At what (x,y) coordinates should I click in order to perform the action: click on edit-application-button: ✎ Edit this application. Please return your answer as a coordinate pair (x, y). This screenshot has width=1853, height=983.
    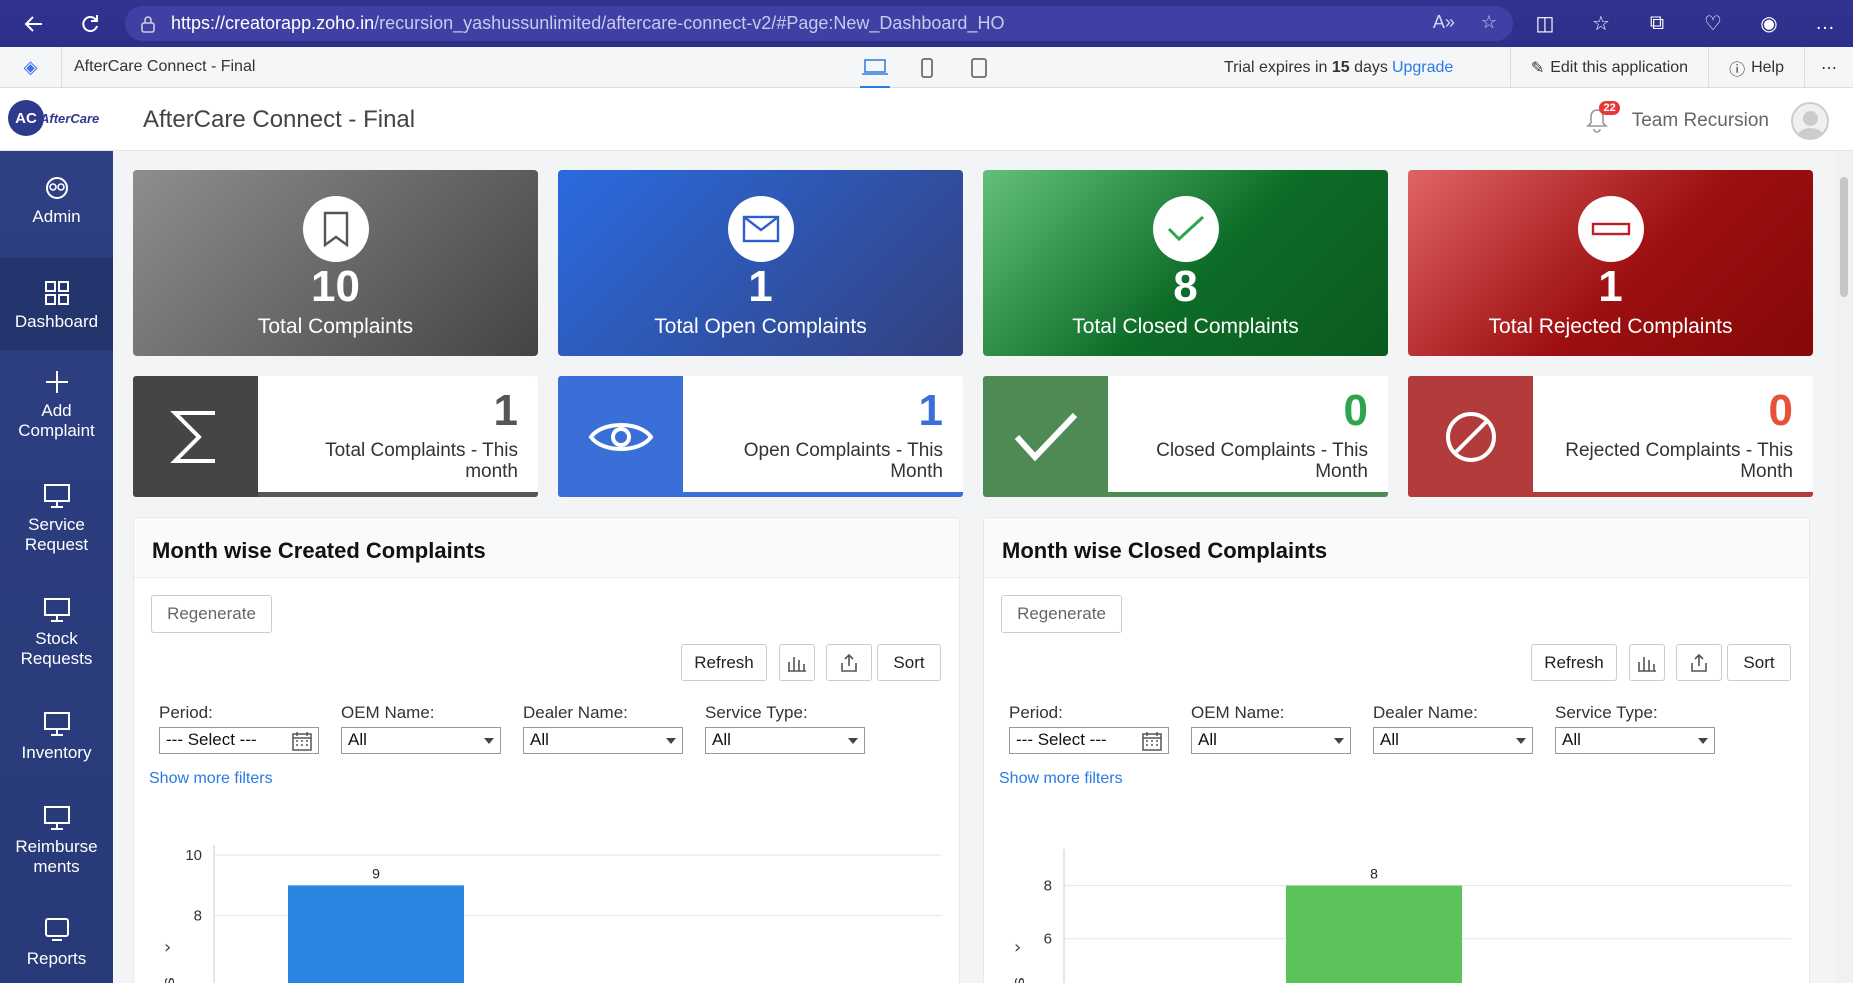
    Looking at the image, I should click on (1608, 67).